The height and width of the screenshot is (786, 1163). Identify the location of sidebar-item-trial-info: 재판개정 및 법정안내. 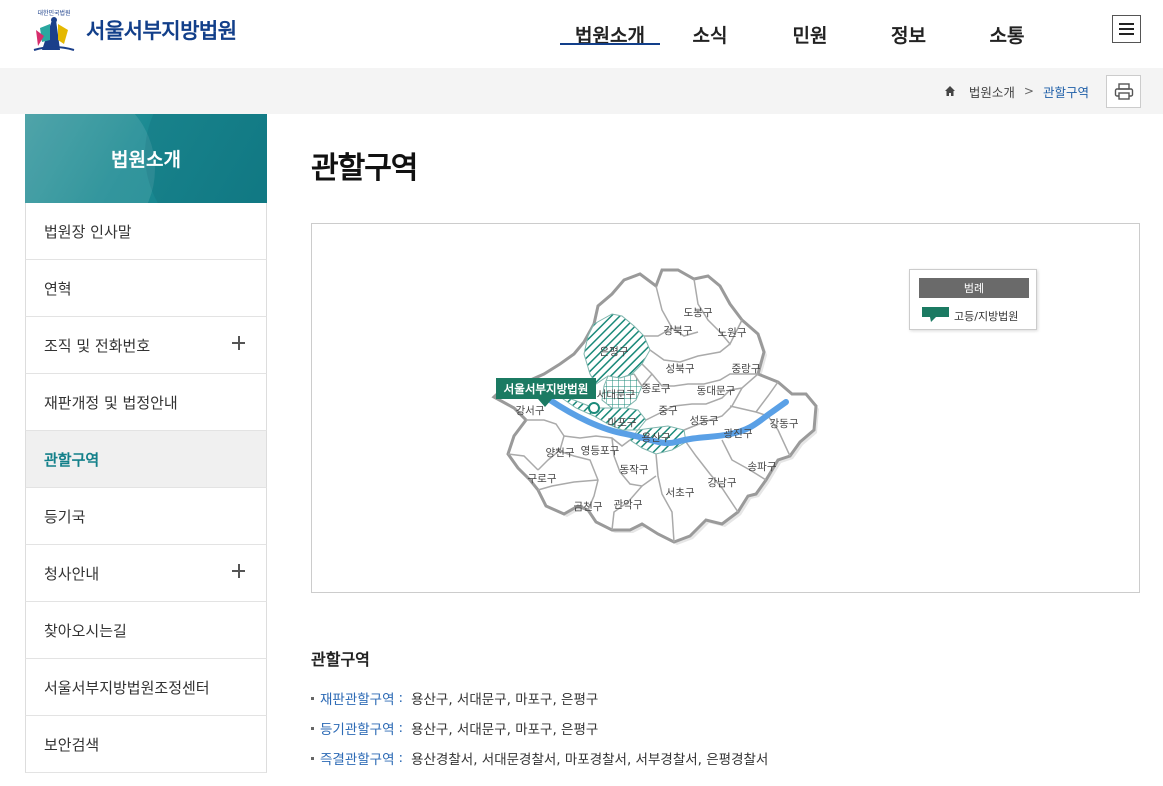
(146, 402).